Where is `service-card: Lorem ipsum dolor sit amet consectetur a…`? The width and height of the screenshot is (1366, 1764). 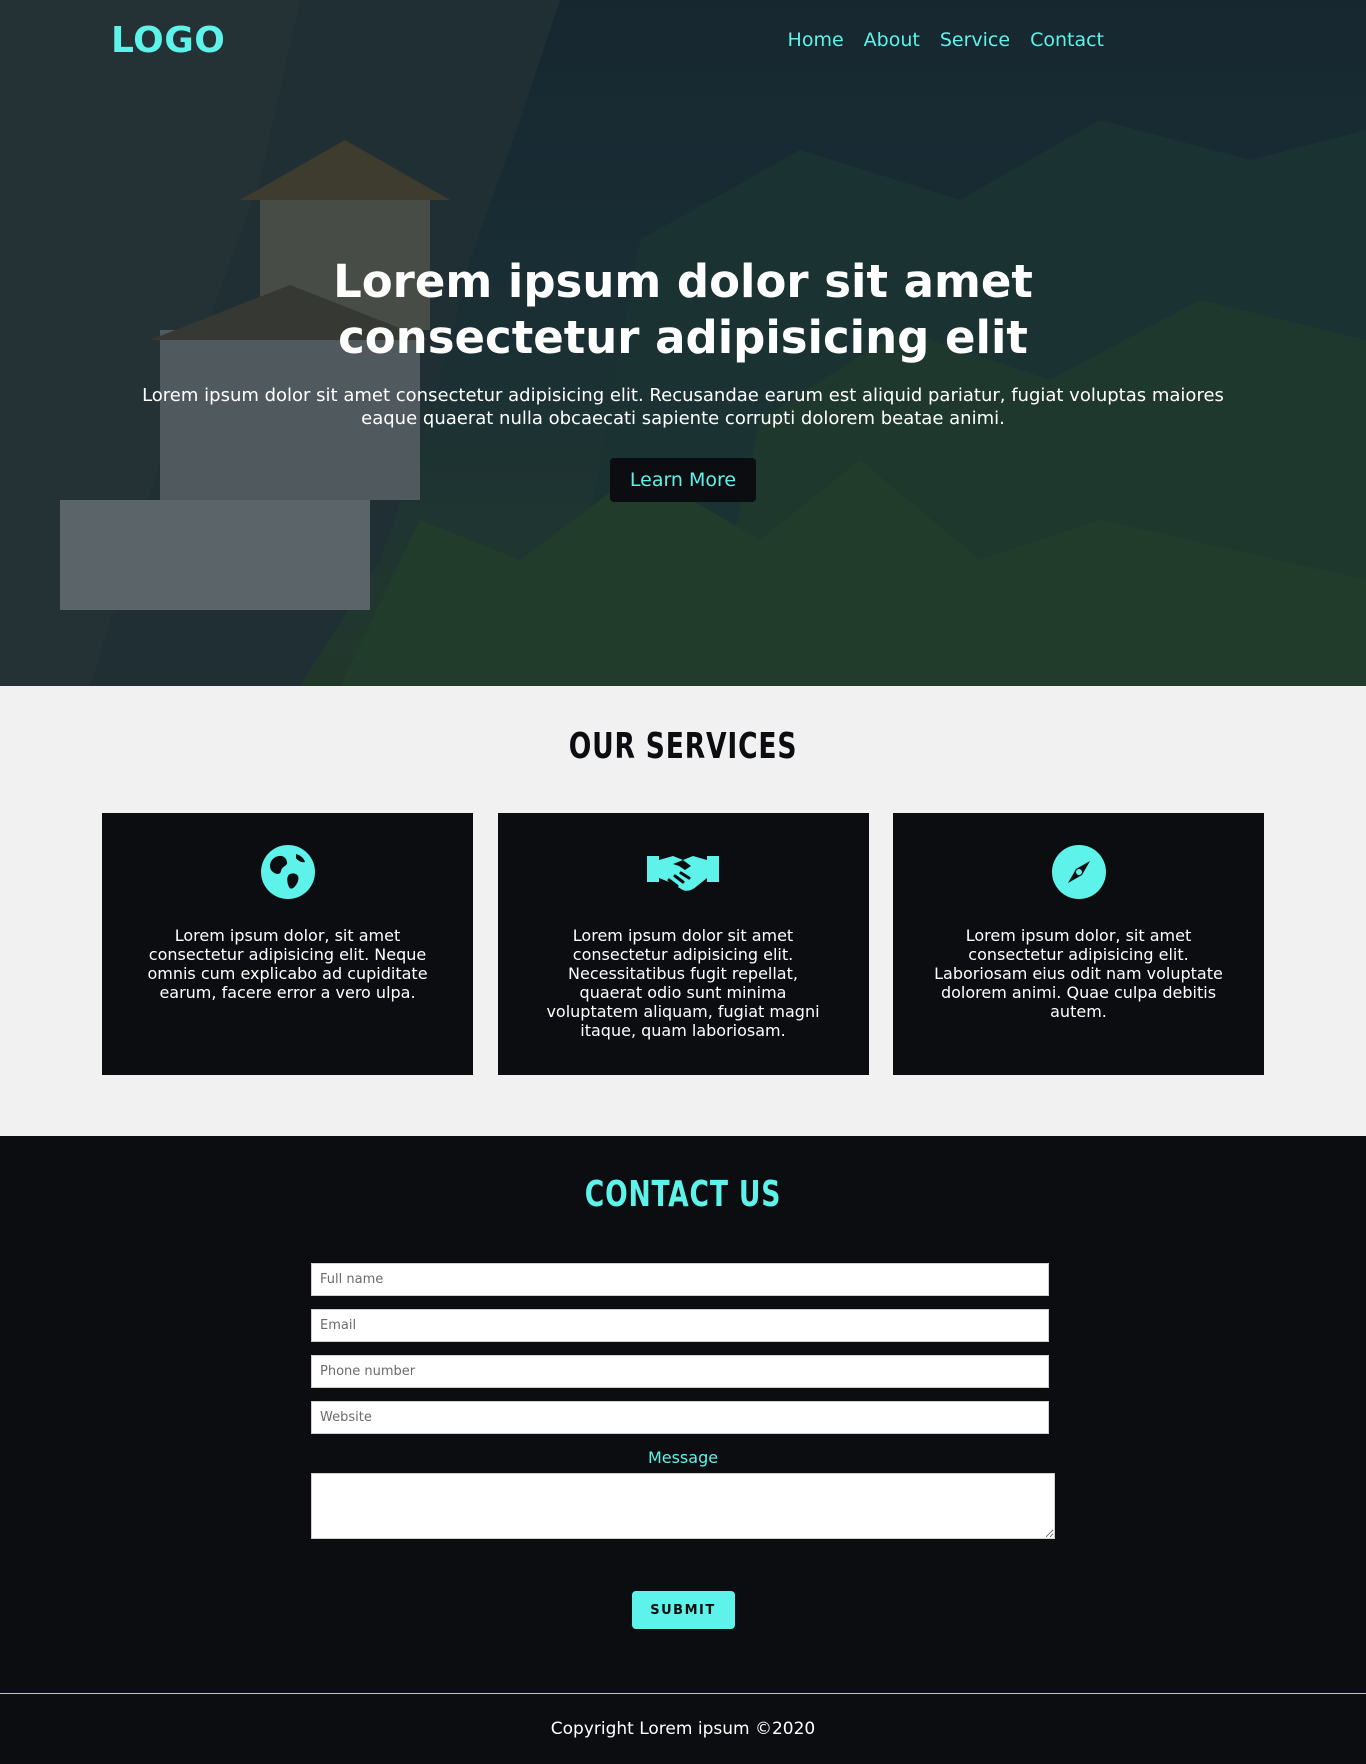
service-card: Lorem ipsum dolor sit amet consectetur a… is located at coordinates (683, 944).